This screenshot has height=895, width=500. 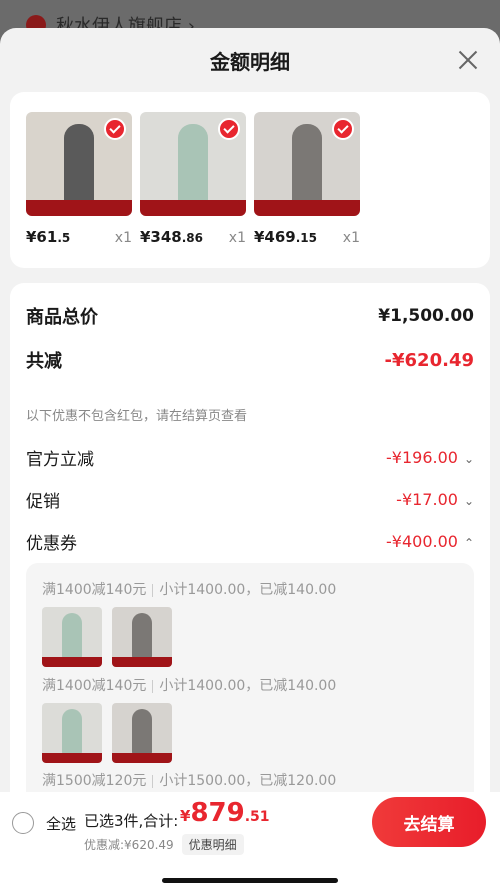 I want to click on reduce-row: 共减 -¥620.49, so click(x=250, y=360).